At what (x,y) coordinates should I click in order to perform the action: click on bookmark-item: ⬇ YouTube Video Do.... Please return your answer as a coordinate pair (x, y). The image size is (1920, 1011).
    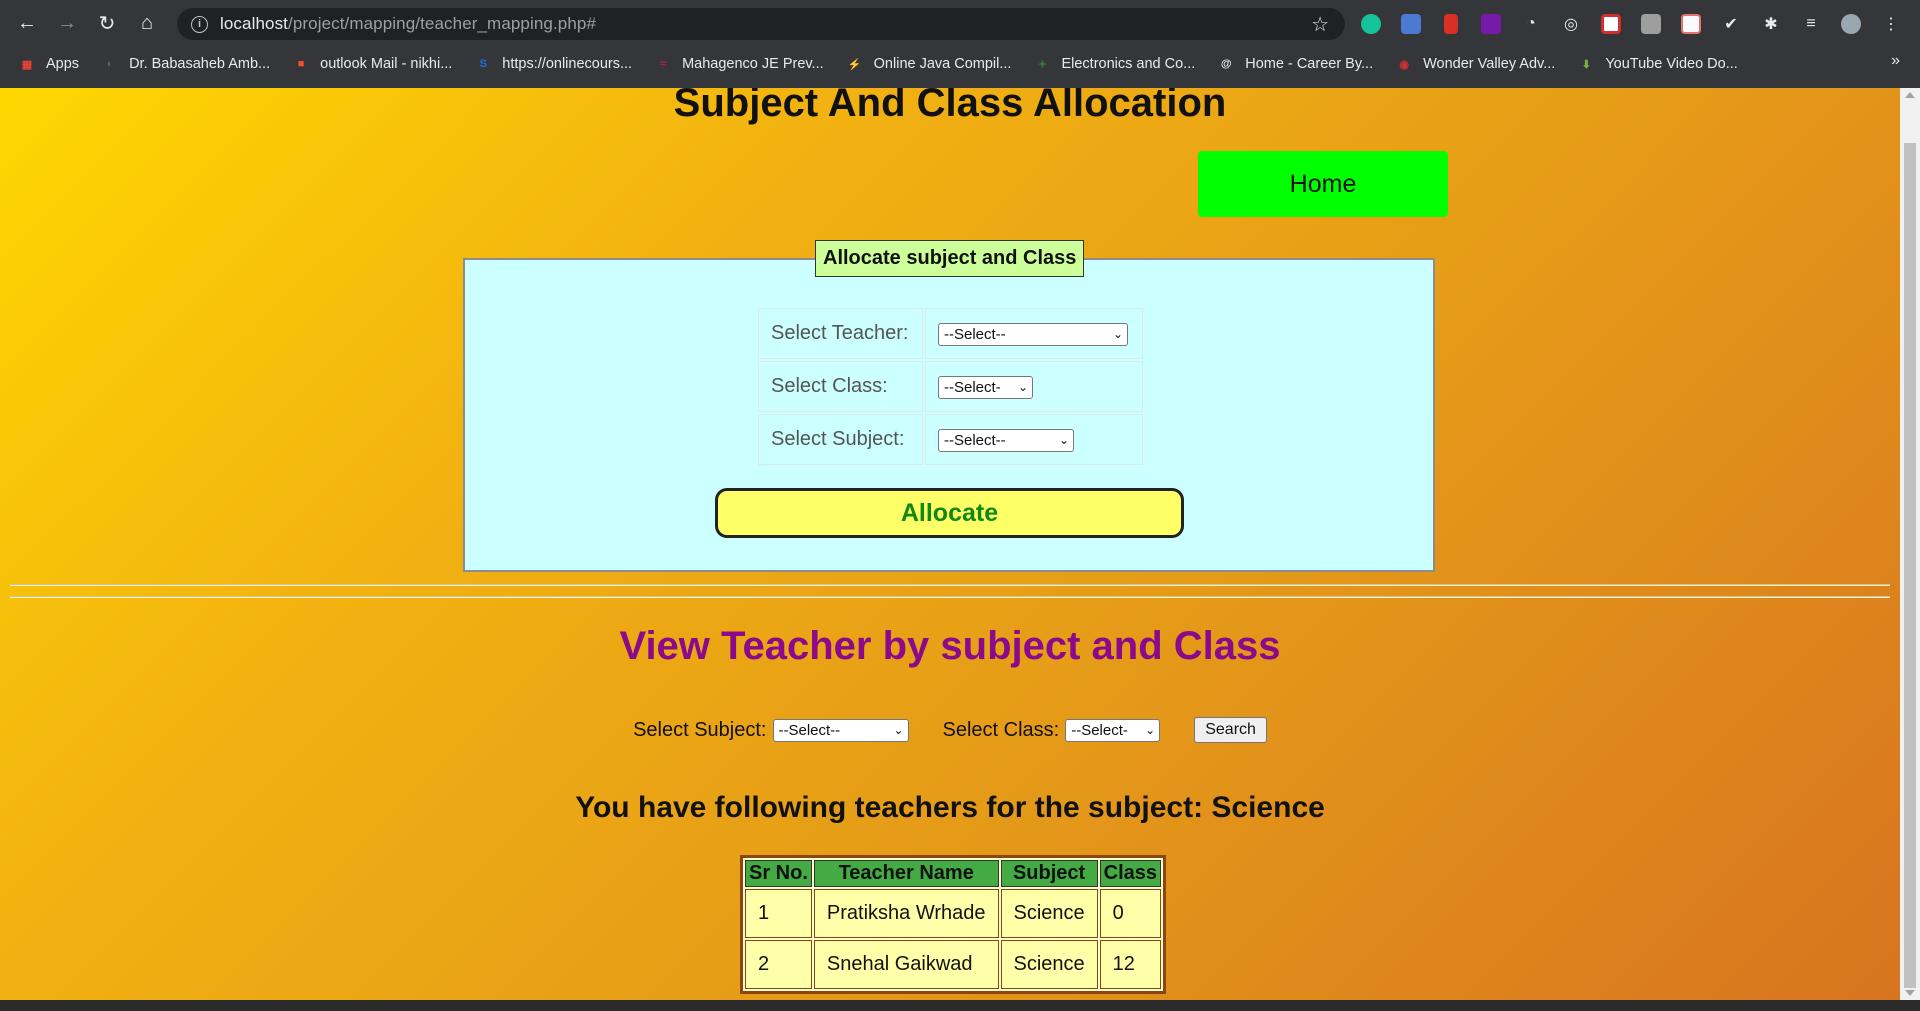
    Looking at the image, I should click on (1657, 64).